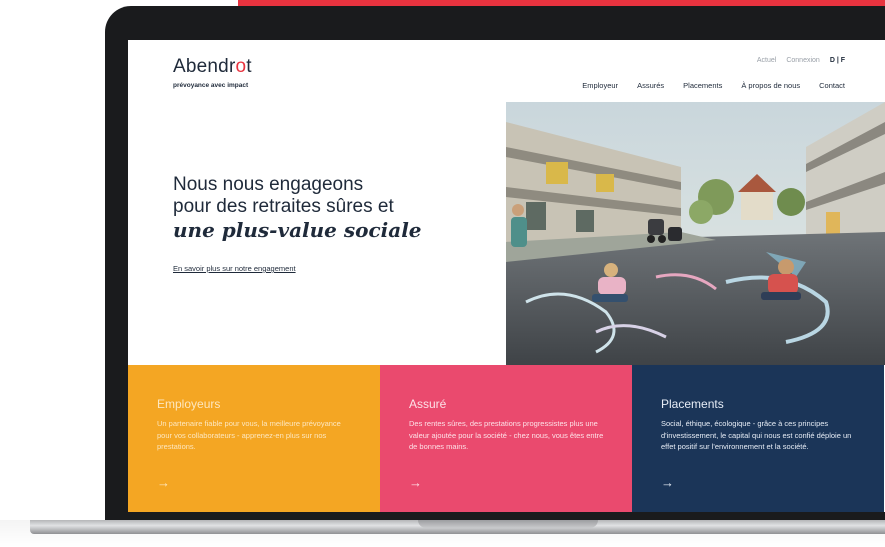 The image size is (885, 547). I want to click on nav-connexion: Connexion, so click(802, 60).